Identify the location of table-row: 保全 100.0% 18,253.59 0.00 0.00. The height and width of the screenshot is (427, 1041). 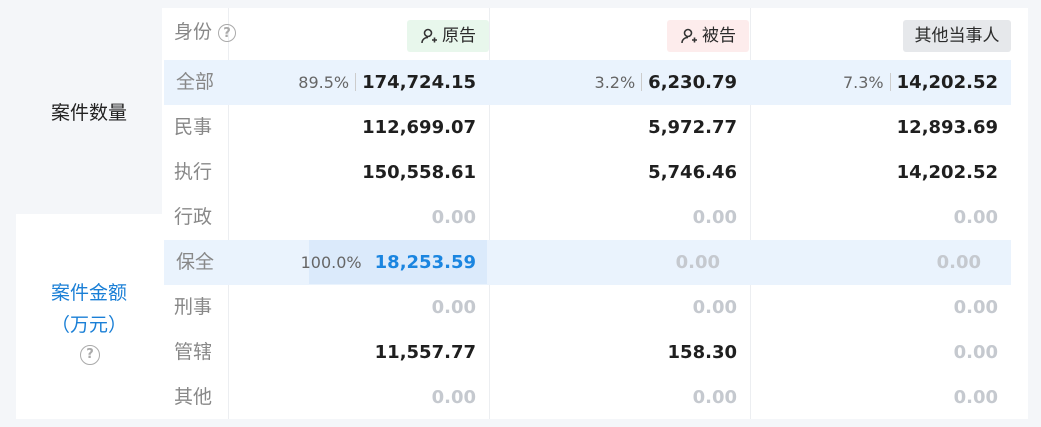
(587, 262).